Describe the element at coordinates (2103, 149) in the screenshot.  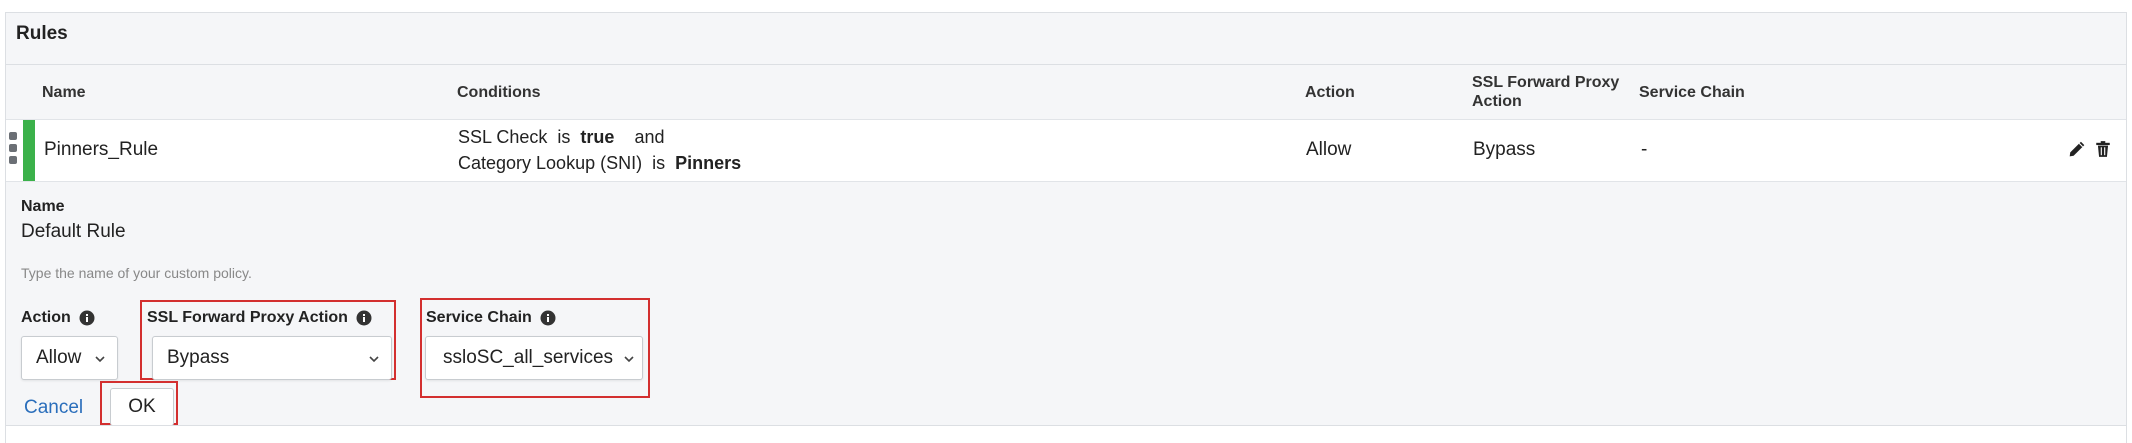
I see `trash-icon` at that location.